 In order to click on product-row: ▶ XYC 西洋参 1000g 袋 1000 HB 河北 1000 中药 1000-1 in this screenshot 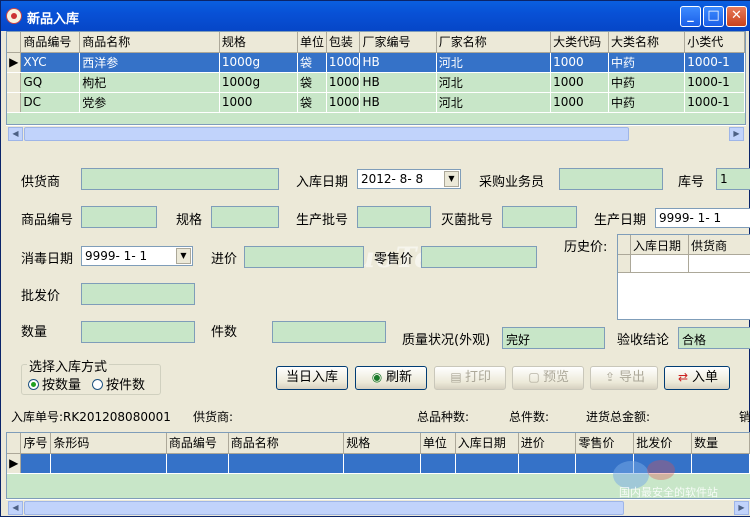, I will do `click(376, 62)`.